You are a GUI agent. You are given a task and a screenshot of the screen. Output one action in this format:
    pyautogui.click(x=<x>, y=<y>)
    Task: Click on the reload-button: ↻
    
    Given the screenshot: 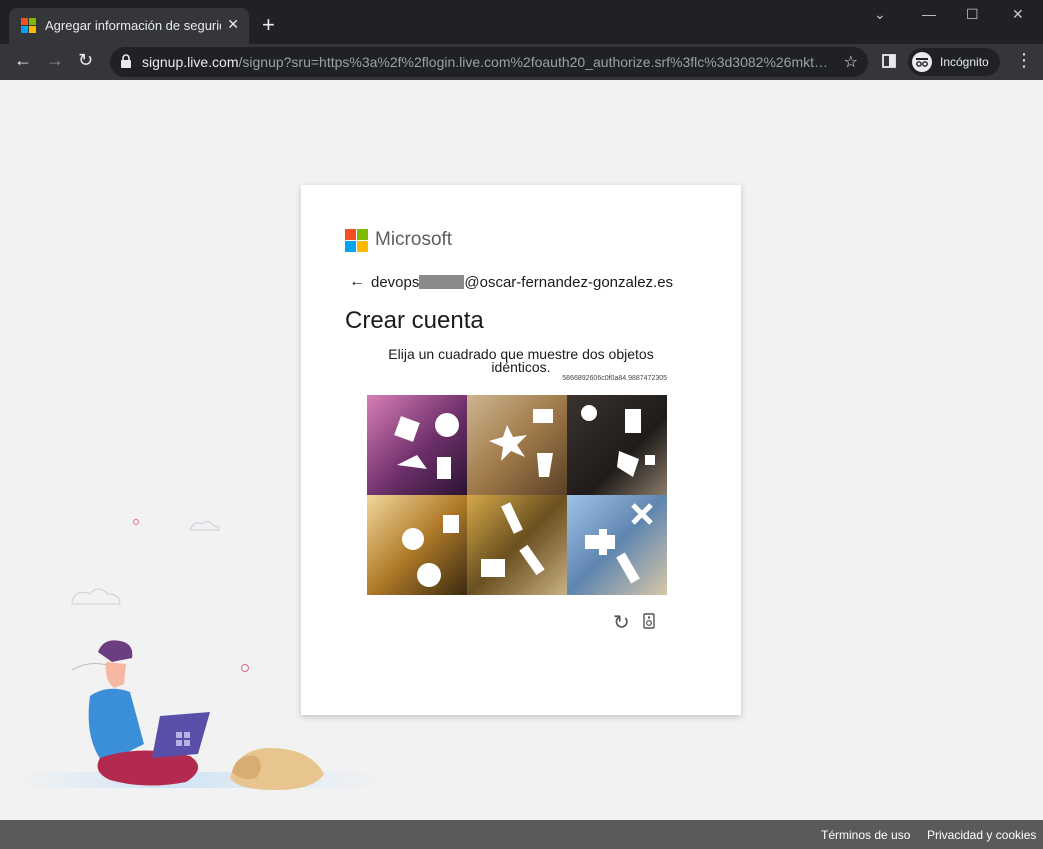 What is the action you would take?
    pyautogui.click(x=85, y=60)
    